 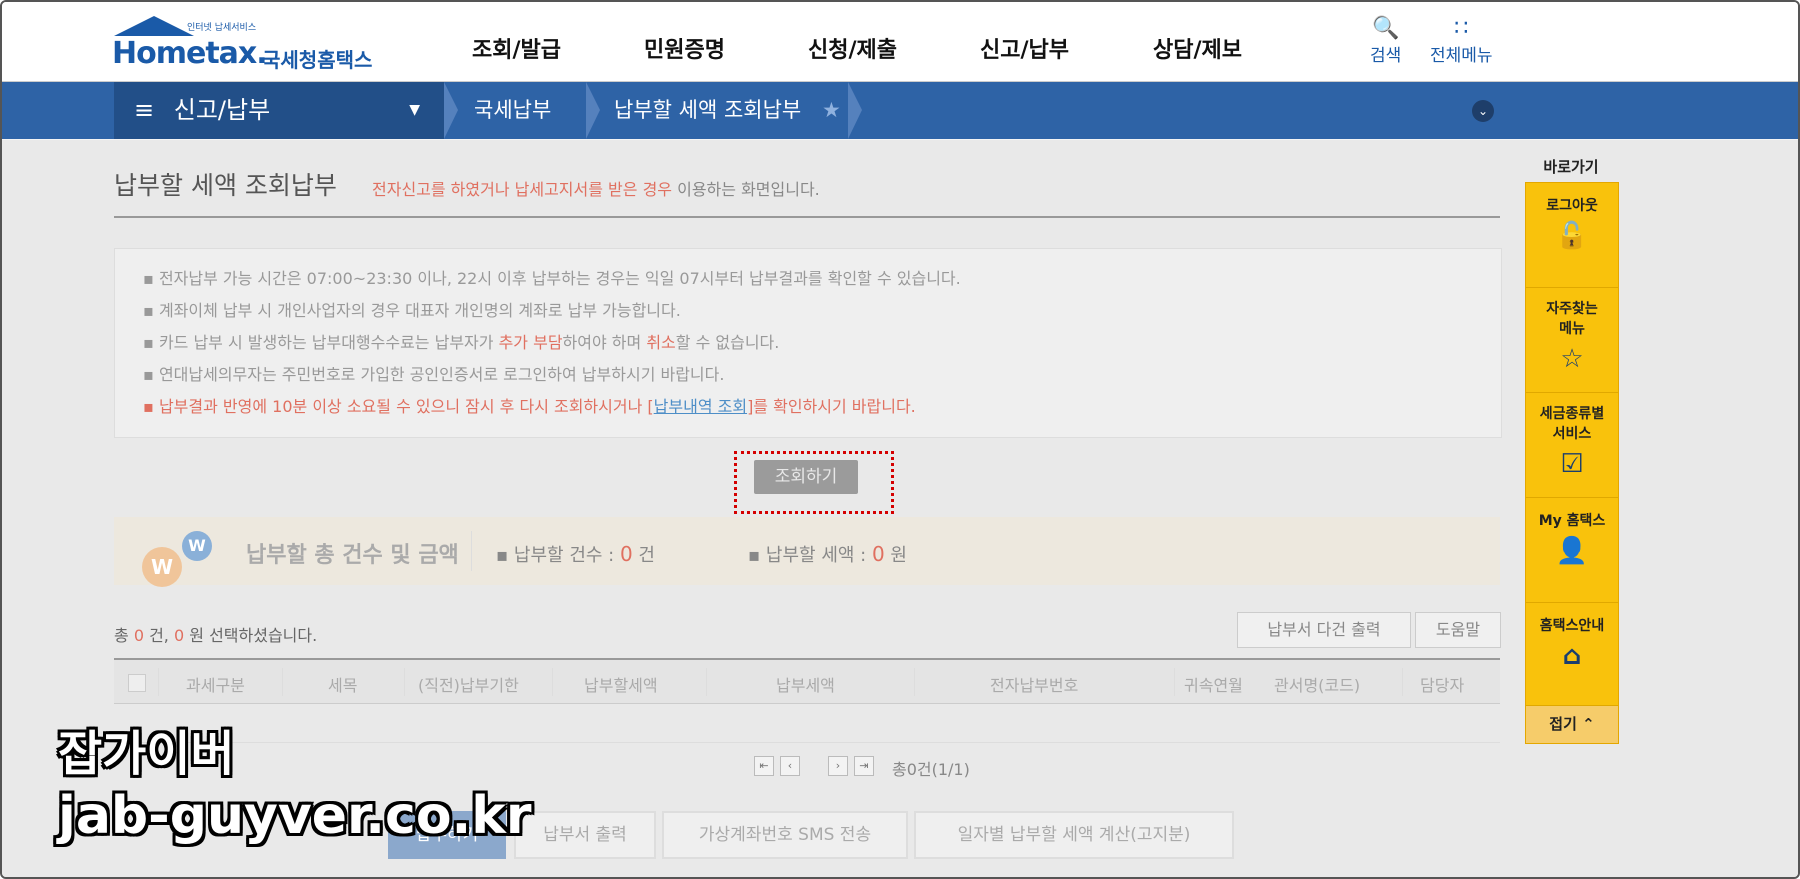 I want to click on lock-icon: 🔓, so click(x=1572, y=236).